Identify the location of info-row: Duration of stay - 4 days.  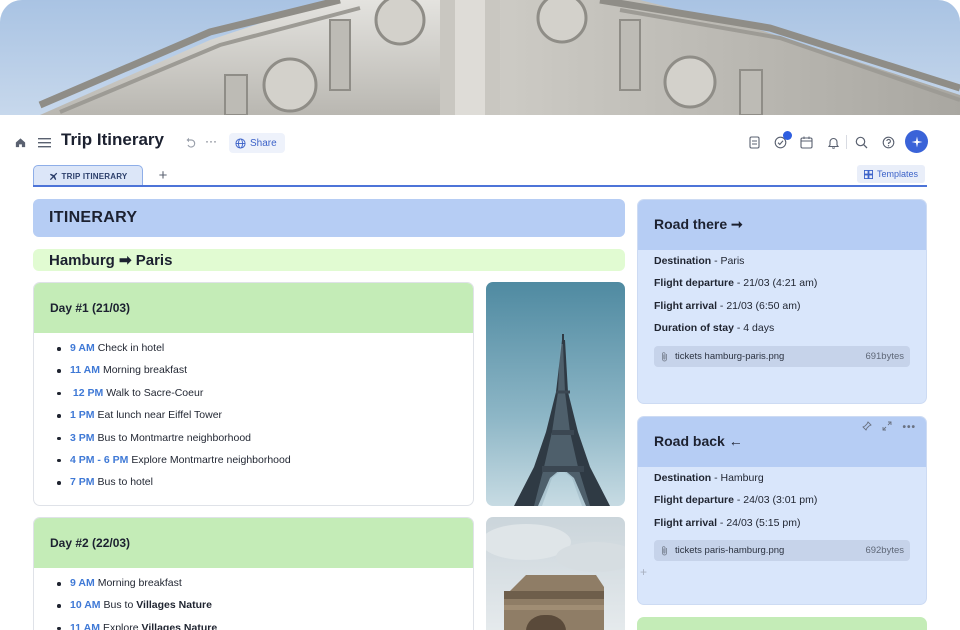
(782, 328).